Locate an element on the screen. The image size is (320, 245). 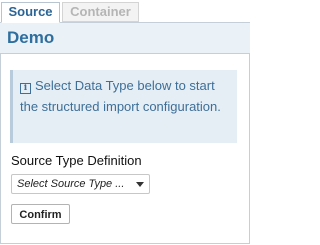
confirm-button: Confirm is located at coordinates (40, 214).